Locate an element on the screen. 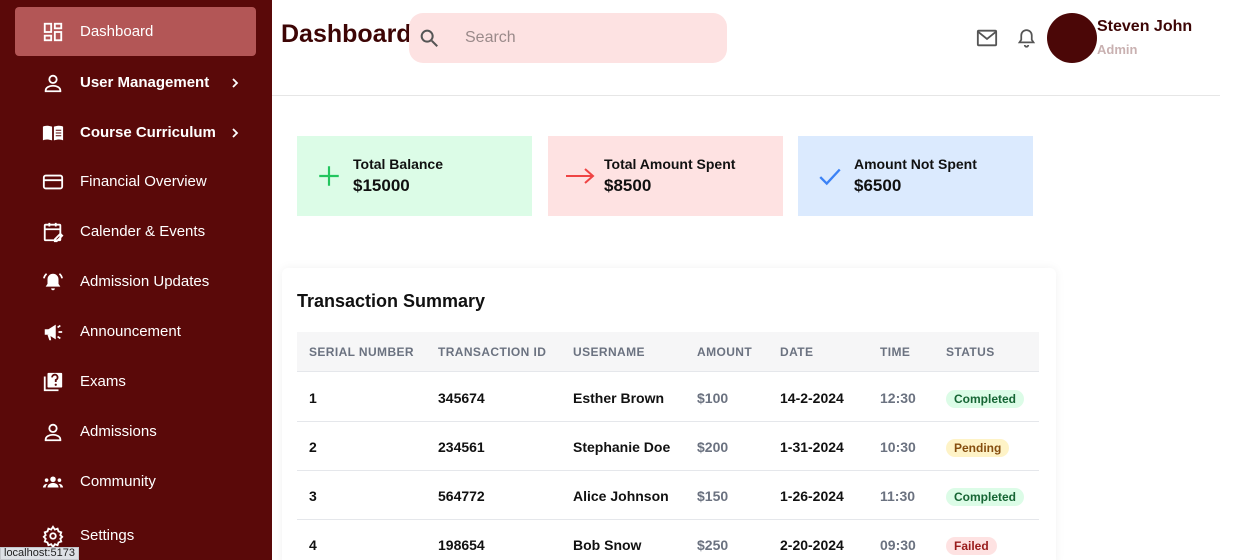  card-label: Total Amount Spent is located at coordinates (670, 164).